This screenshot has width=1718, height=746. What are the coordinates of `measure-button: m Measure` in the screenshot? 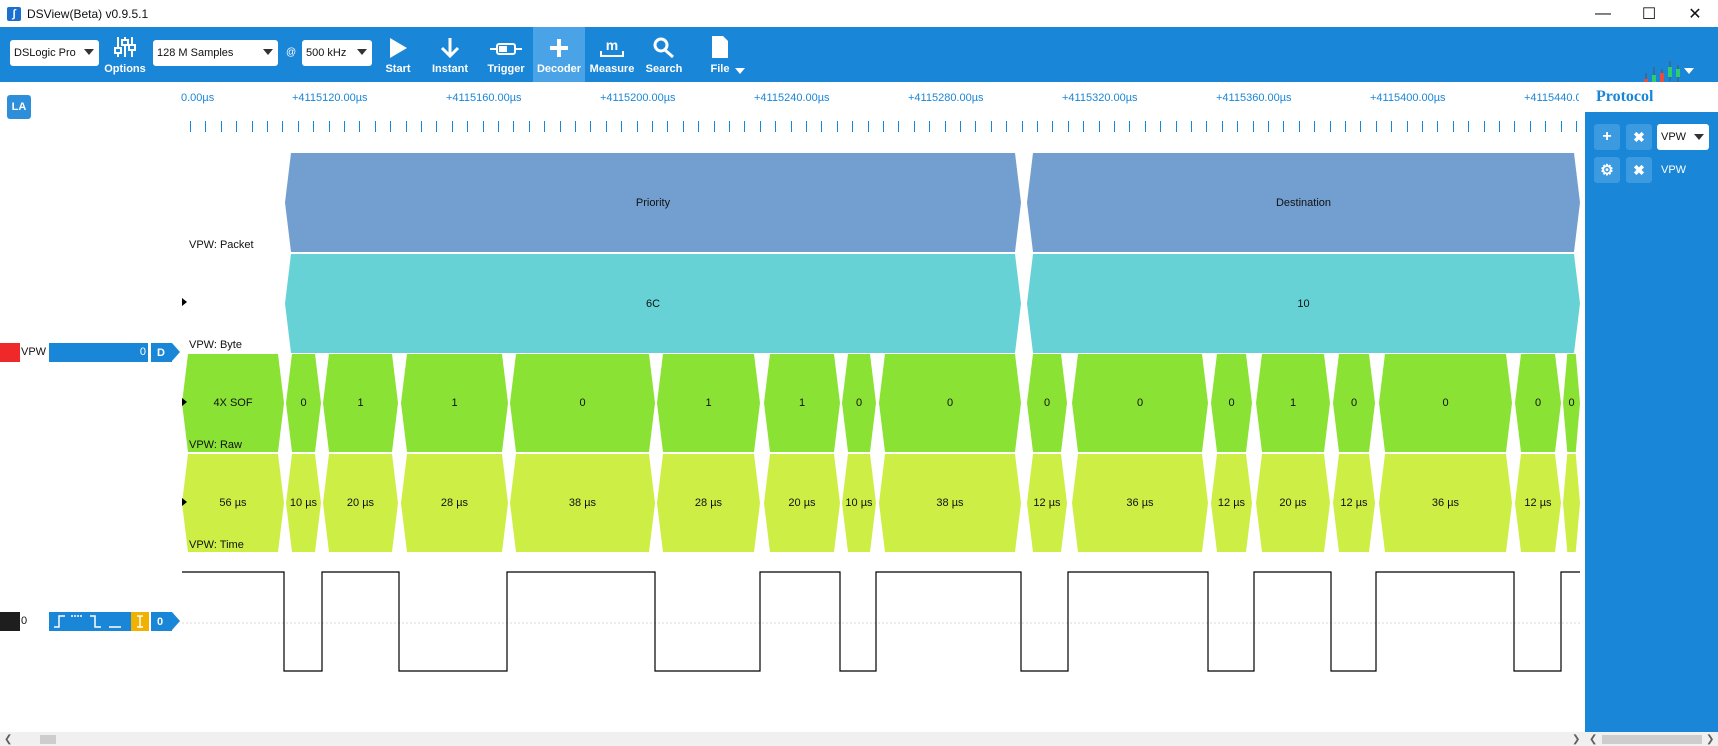 It's located at (612, 54).